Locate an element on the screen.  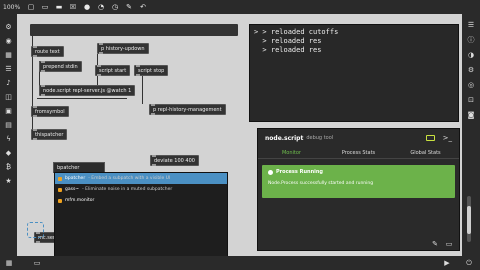
edit-icon: ✎ is located at coordinates (435, 244).